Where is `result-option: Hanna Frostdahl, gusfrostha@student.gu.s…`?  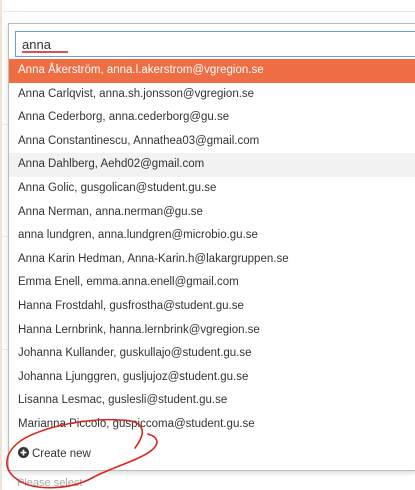 result-option: Hanna Frostdahl, gusfrostha@student.gu.s… is located at coordinates (212, 307).